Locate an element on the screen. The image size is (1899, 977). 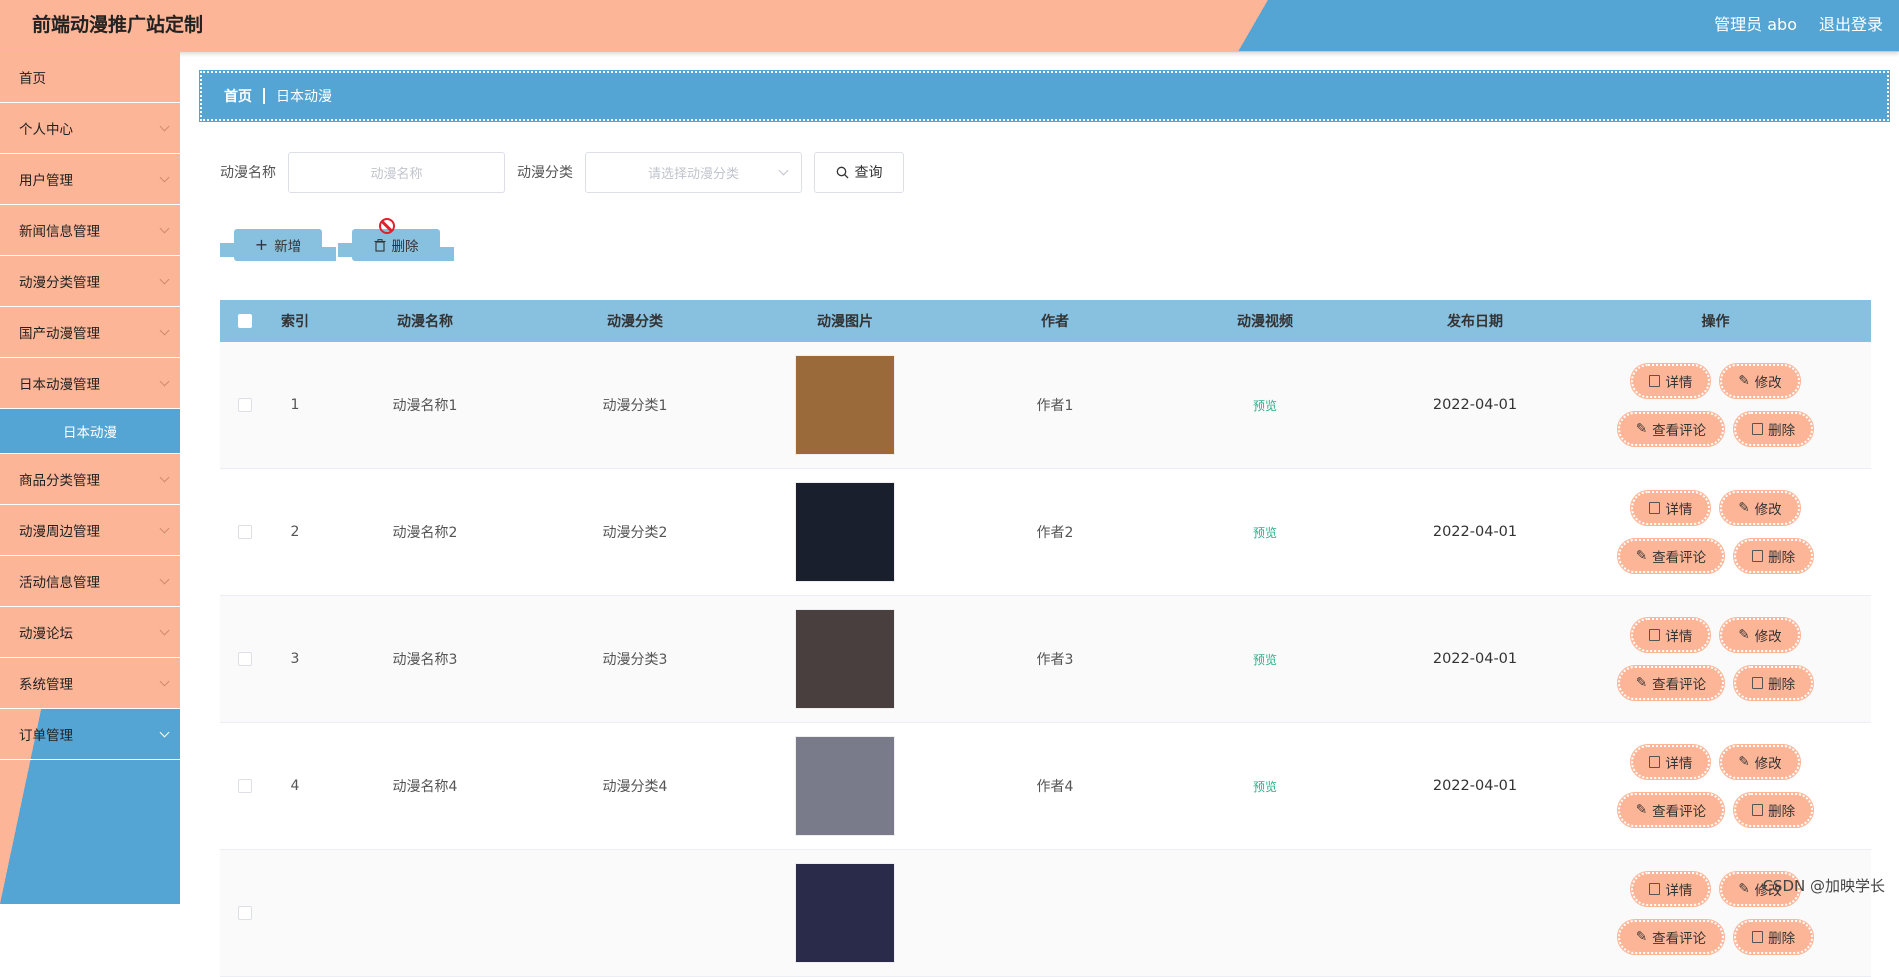
batch-delete-button: 删除 is located at coordinates (396, 245).